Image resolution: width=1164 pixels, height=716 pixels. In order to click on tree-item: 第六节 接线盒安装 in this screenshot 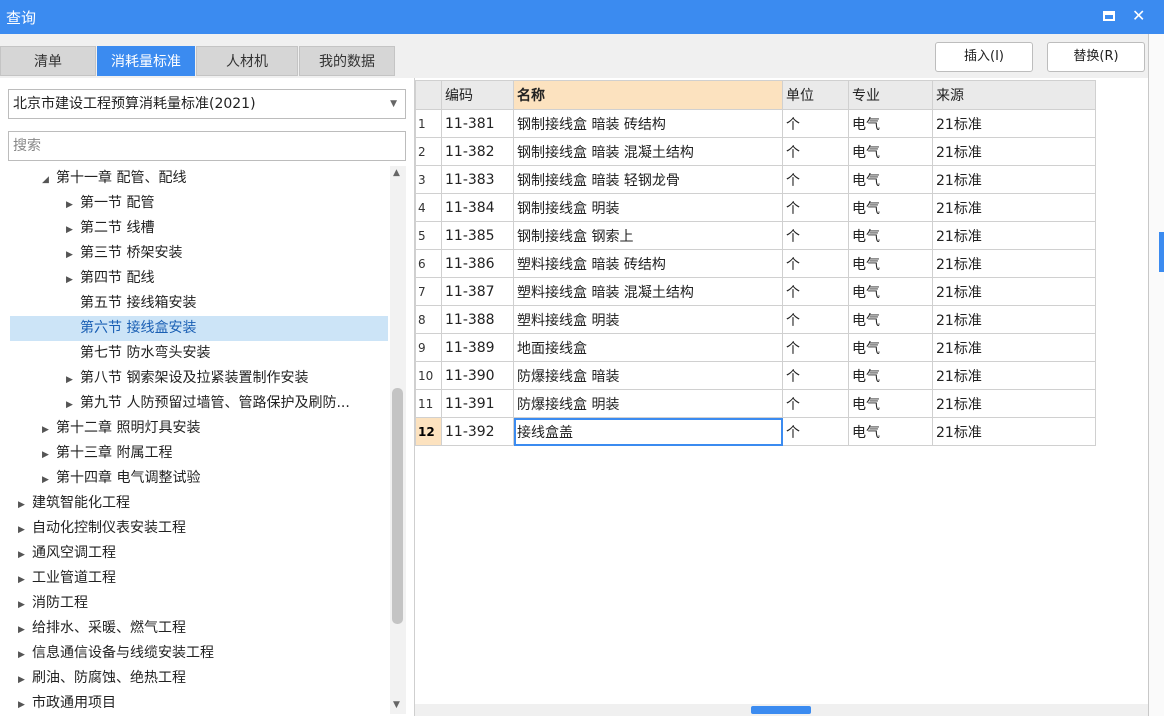, I will do `click(131, 328)`.